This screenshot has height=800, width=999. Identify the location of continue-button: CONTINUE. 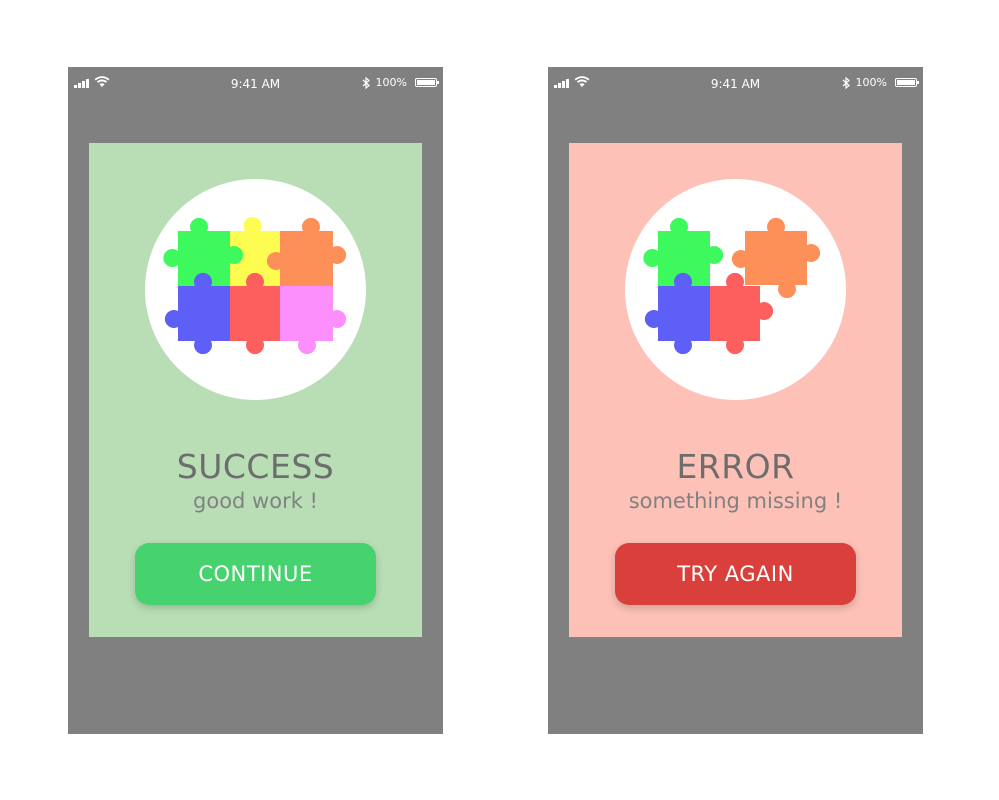
(255, 574).